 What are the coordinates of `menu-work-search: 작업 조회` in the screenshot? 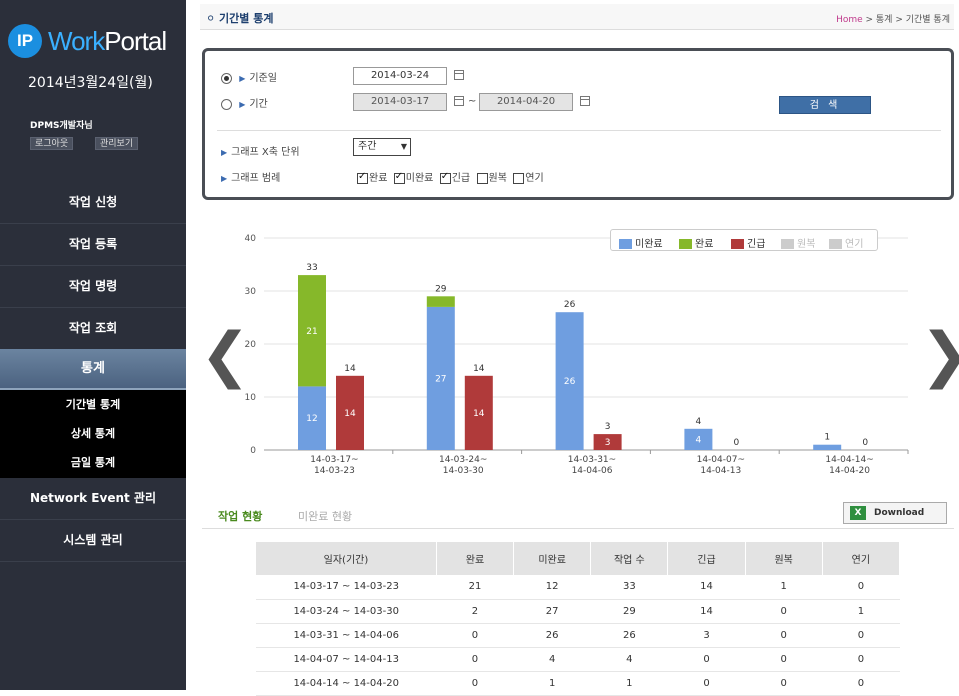 It's located at (93, 329).